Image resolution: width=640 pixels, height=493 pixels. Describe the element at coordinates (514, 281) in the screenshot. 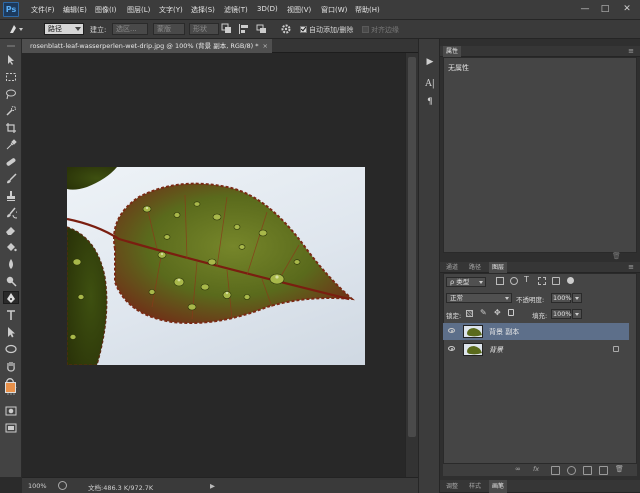

I see `filter-adjustment-icon` at that location.